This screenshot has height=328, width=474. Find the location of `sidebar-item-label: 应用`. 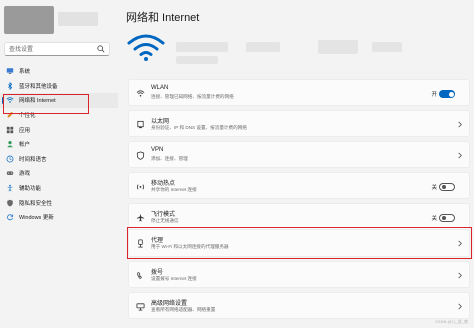

sidebar-item-label: 应用 is located at coordinates (25, 130).